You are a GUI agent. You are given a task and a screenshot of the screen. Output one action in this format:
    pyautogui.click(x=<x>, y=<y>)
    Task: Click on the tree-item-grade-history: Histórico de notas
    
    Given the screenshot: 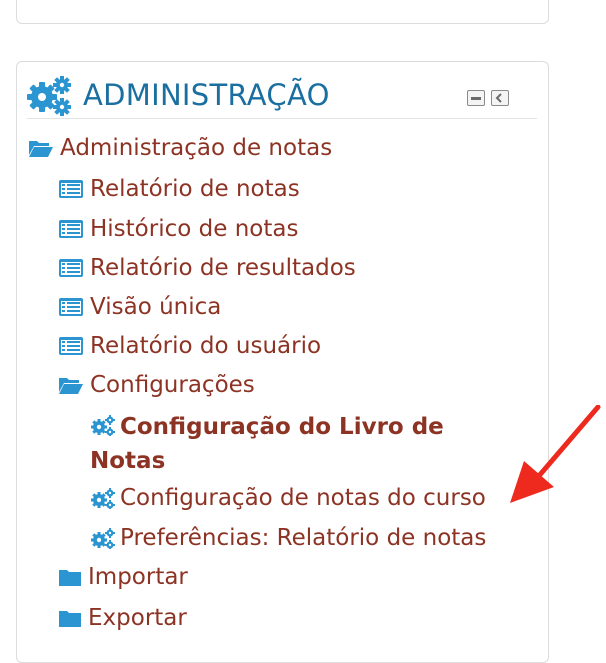 What is the action you would take?
    pyautogui.click(x=178, y=229)
    